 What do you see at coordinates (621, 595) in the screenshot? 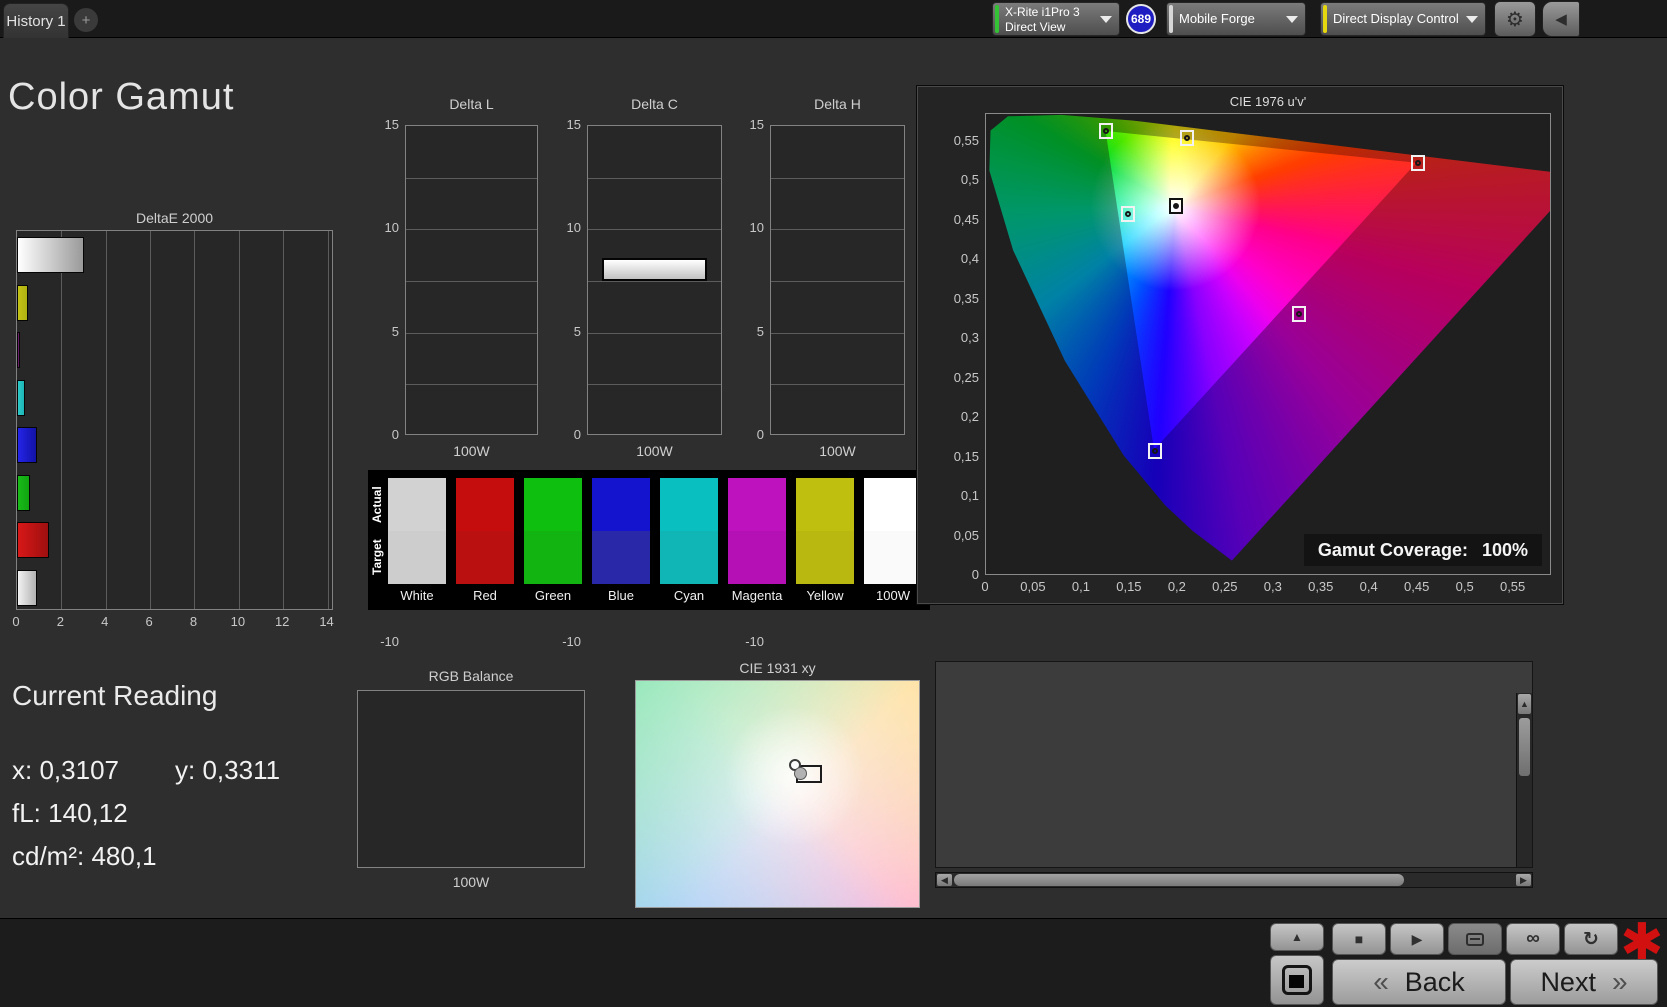
I see `swatch-label: Blue` at bounding box center [621, 595].